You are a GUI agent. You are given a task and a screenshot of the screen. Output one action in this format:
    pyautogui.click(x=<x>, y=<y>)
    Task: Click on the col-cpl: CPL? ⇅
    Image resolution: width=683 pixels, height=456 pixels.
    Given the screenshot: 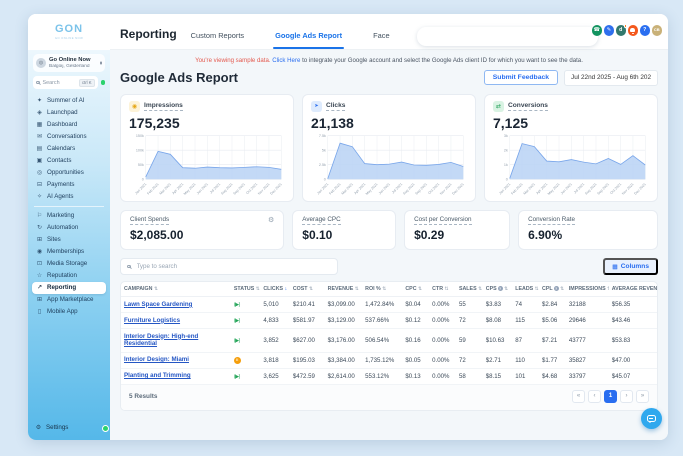 What is the action you would take?
    pyautogui.click(x=552, y=290)
    